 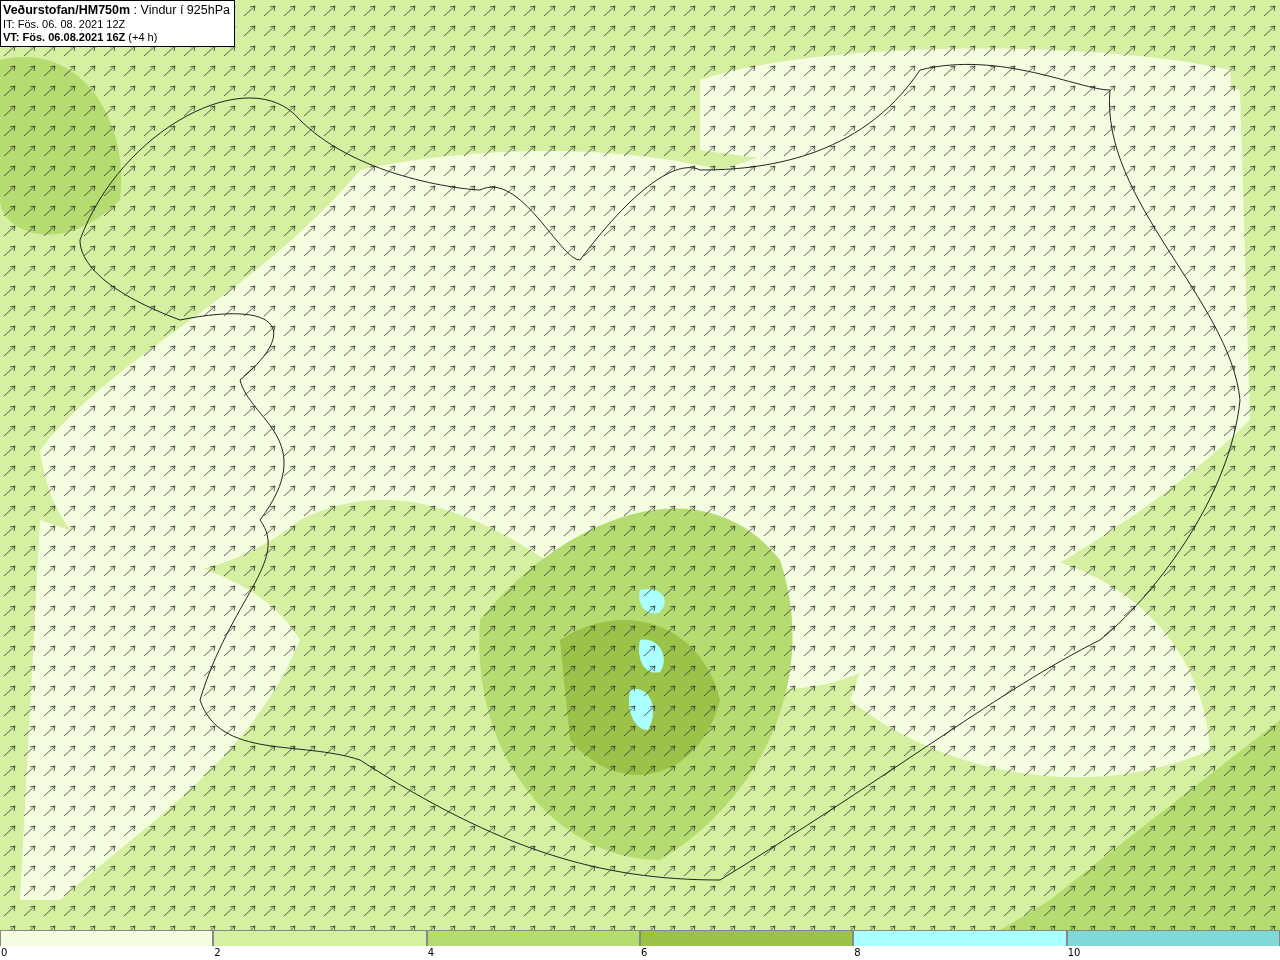 I want to click on legend-label: 8, so click(x=857, y=952).